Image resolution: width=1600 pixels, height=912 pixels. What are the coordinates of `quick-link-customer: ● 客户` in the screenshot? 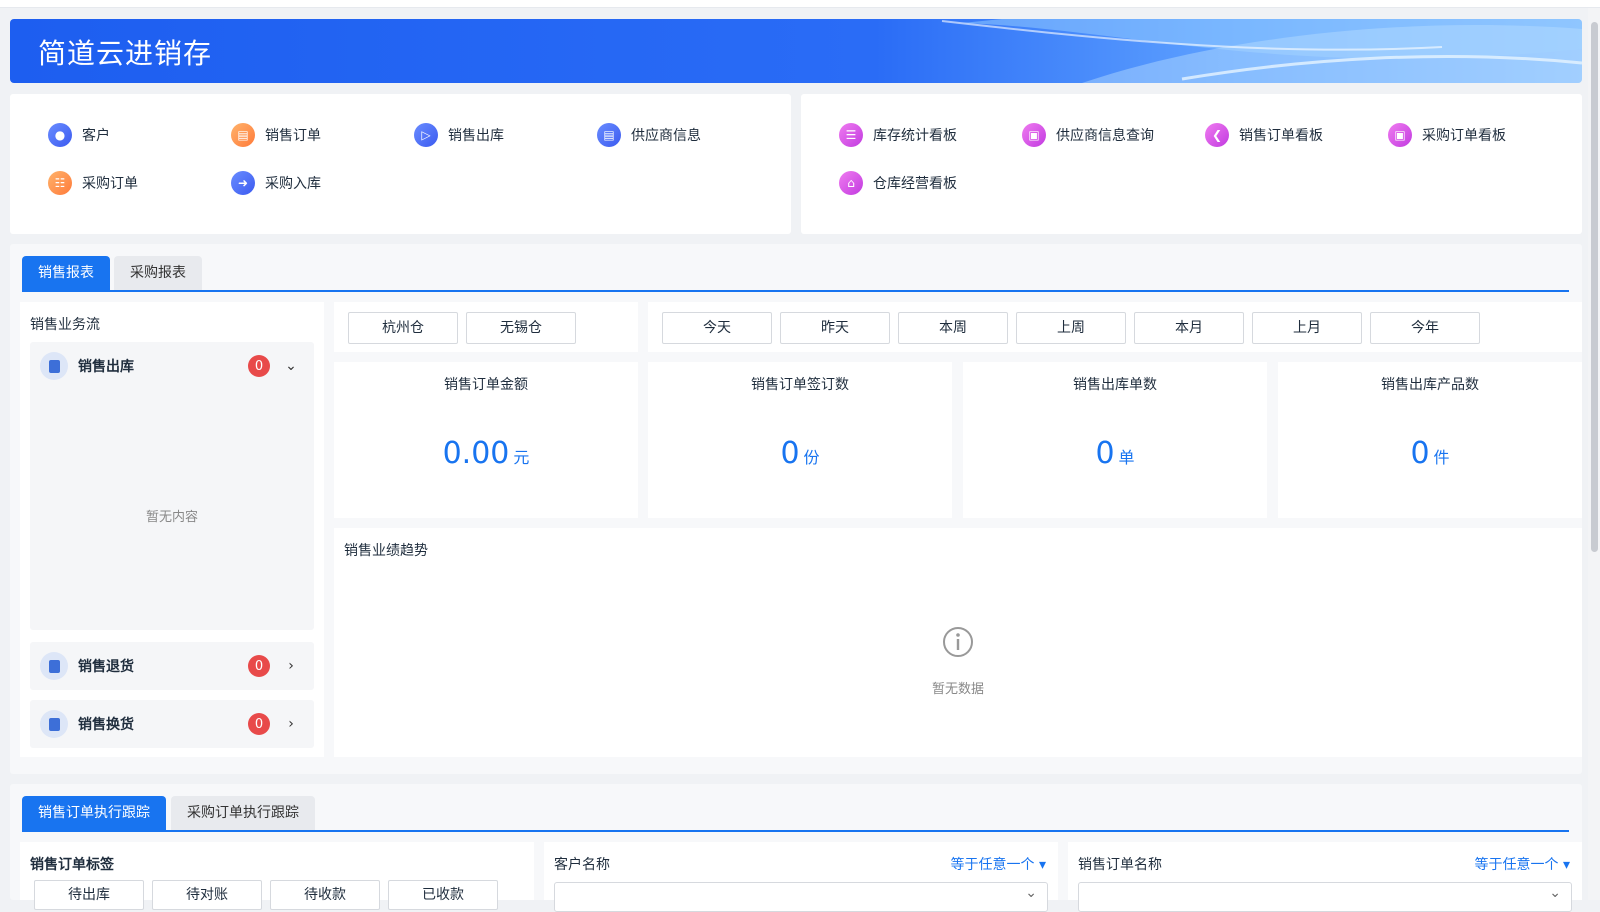 It's located at (79, 135).